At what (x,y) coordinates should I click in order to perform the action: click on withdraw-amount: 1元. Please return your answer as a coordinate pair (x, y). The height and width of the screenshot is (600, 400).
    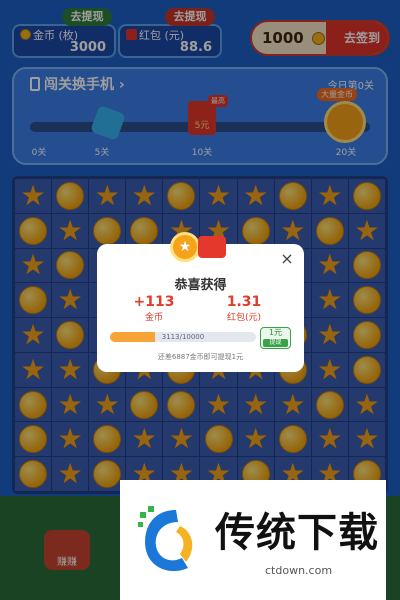
    Looking at the image, I should click on (275, 332).